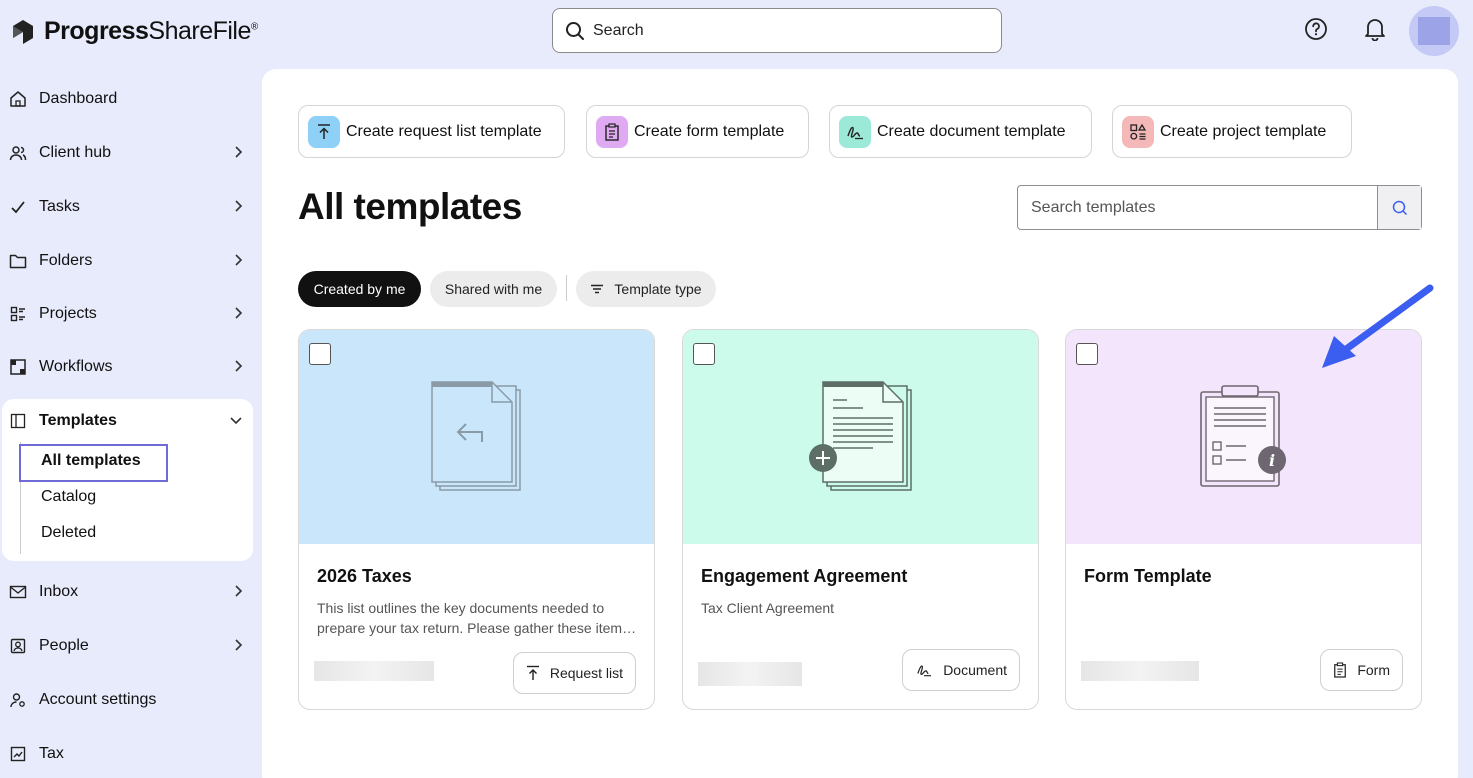  I want to click on card-description: Tax Client Agreement, so click(768, 608).